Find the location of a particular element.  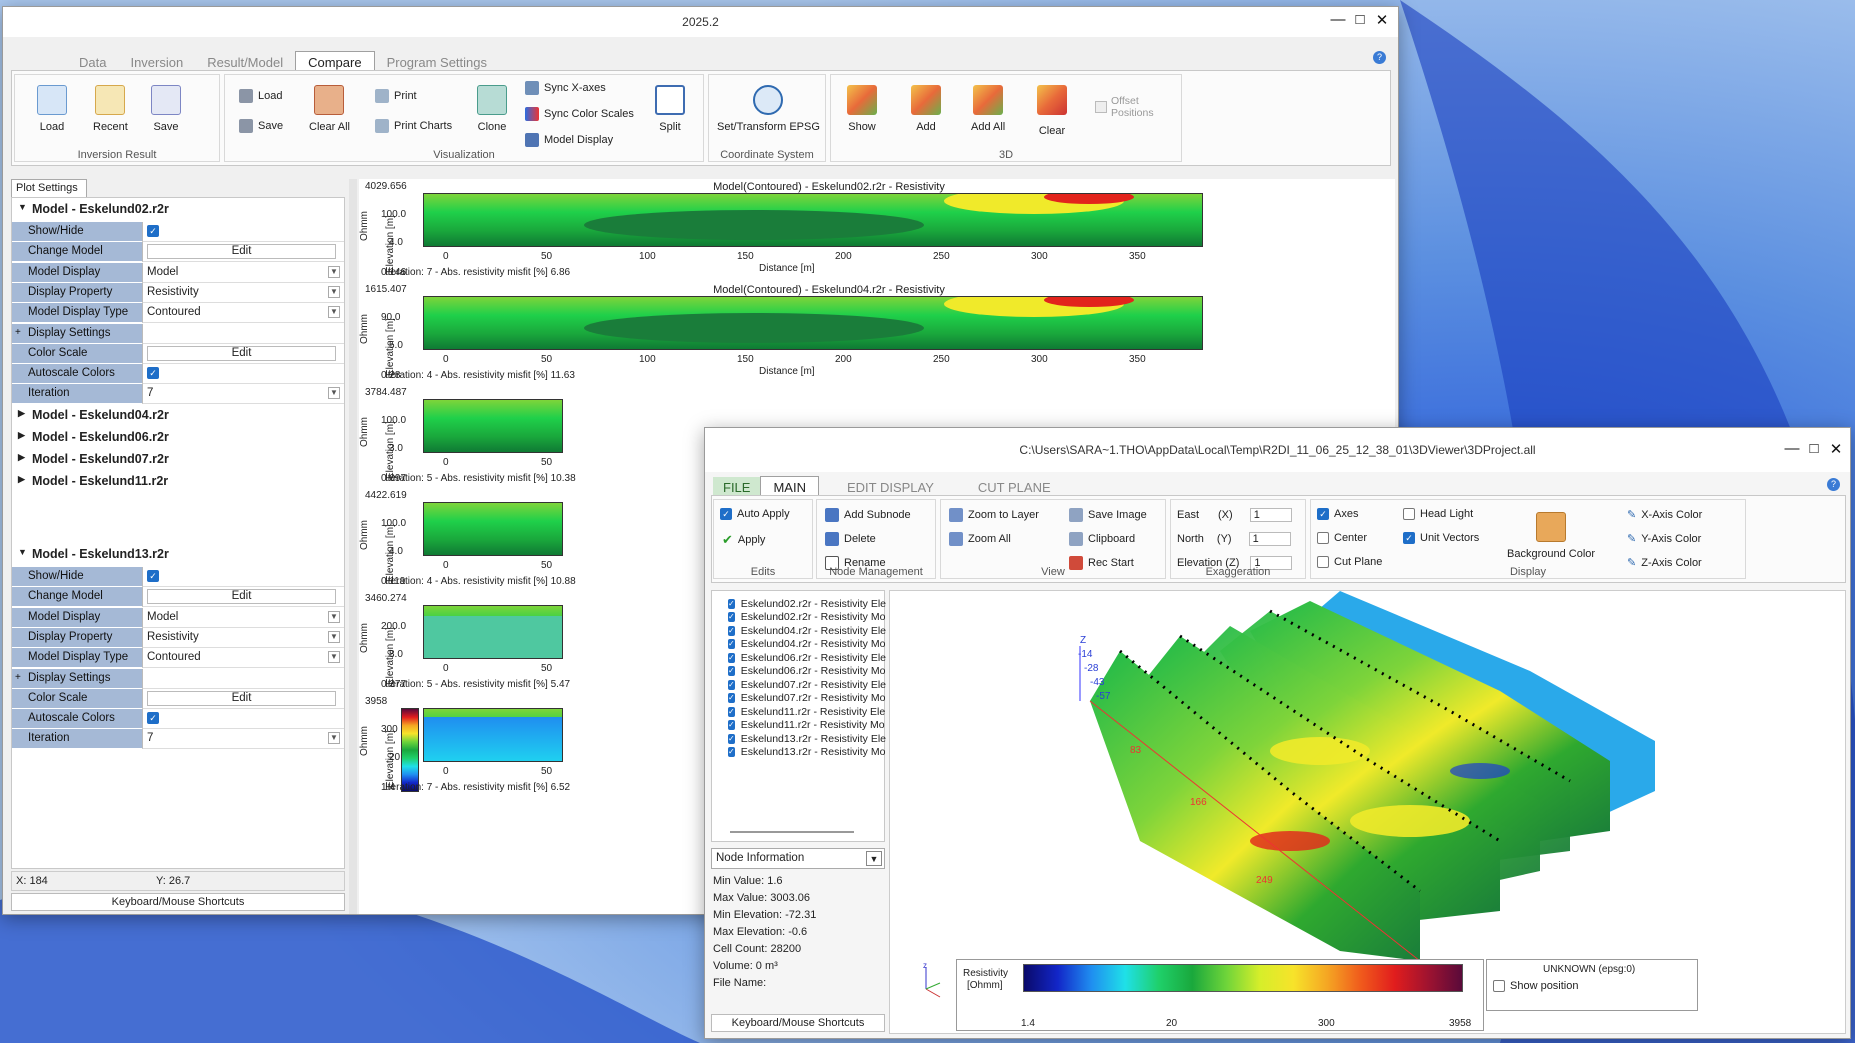

tree-item: ✓ Eskelund02.r2r - Resistivity Ele is located at coordinates (807, 604).